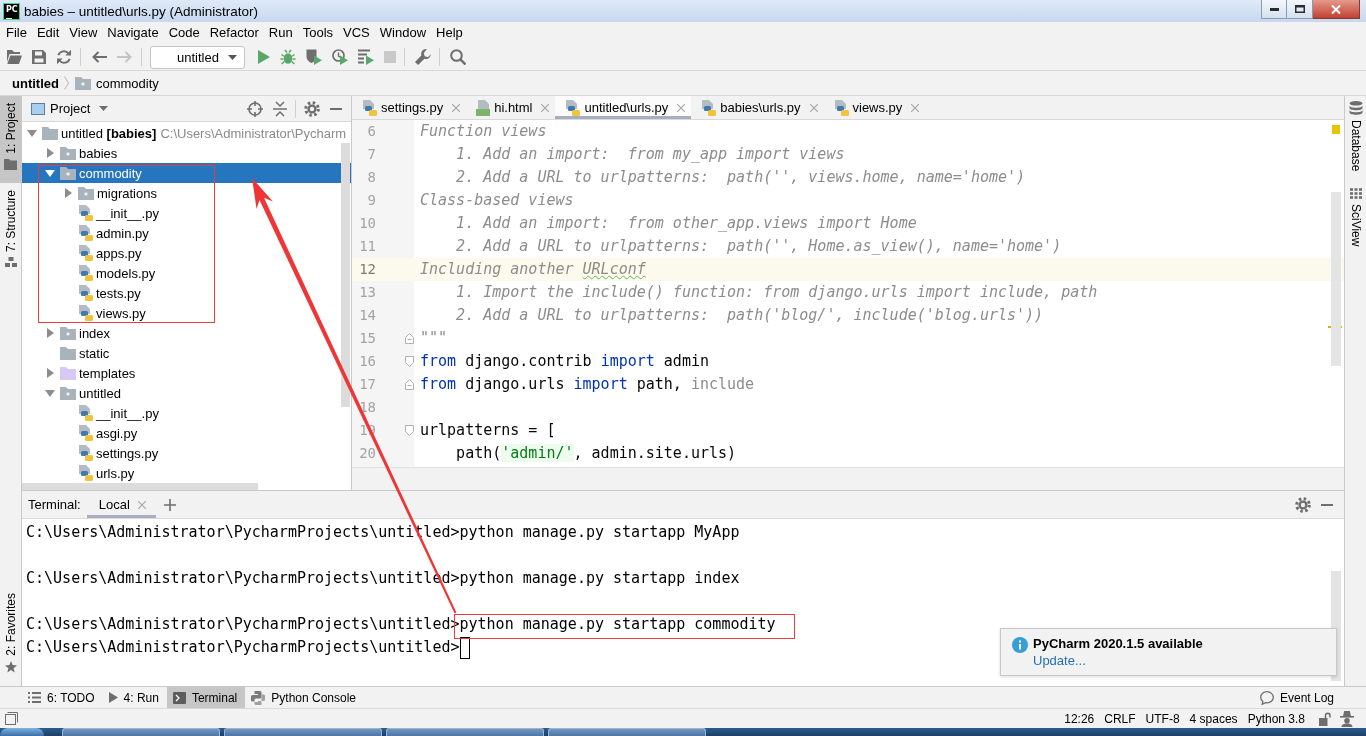 The height and width of the screenshot is (736, 1366). What do you see at coordinates (1120, 718) in the screenshot?
I see `status-item: CRLF` at bounding box center [1120, 718].